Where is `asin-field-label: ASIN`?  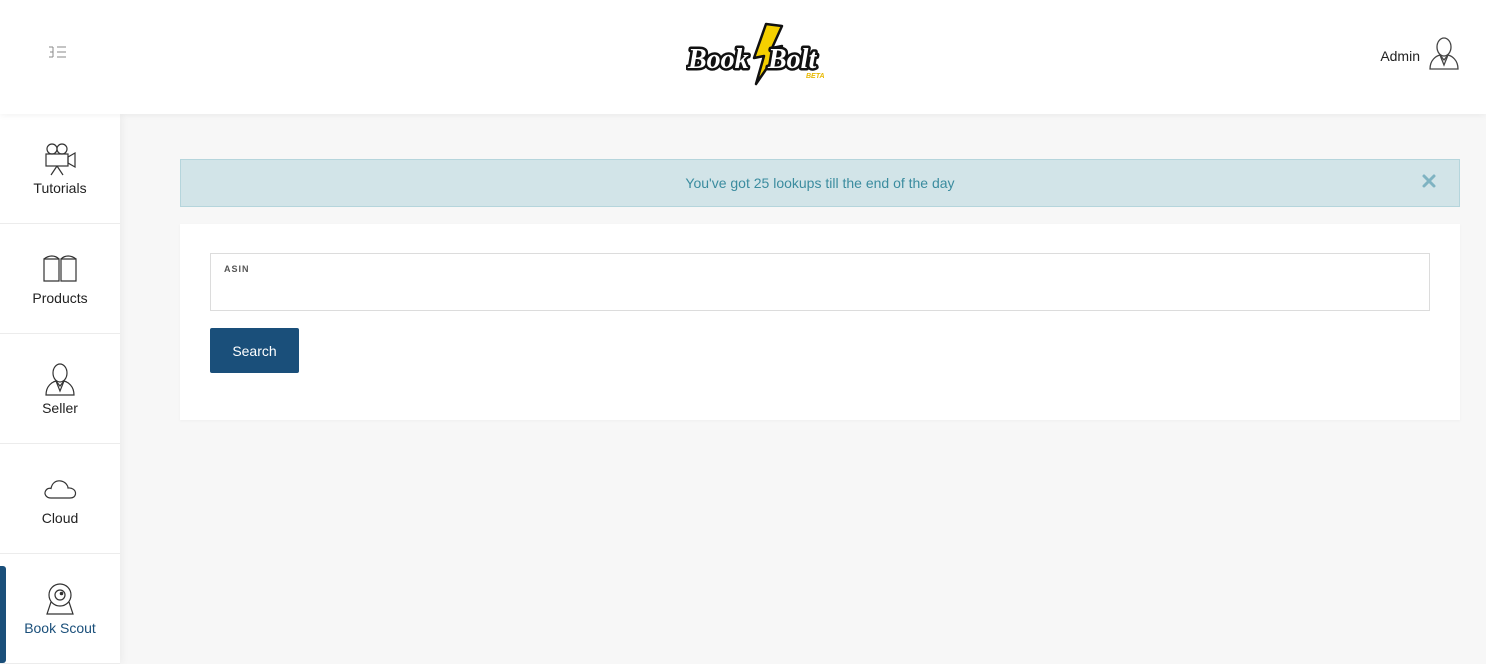 asin-field-label: ASIN is located at coordinates (237, 269).